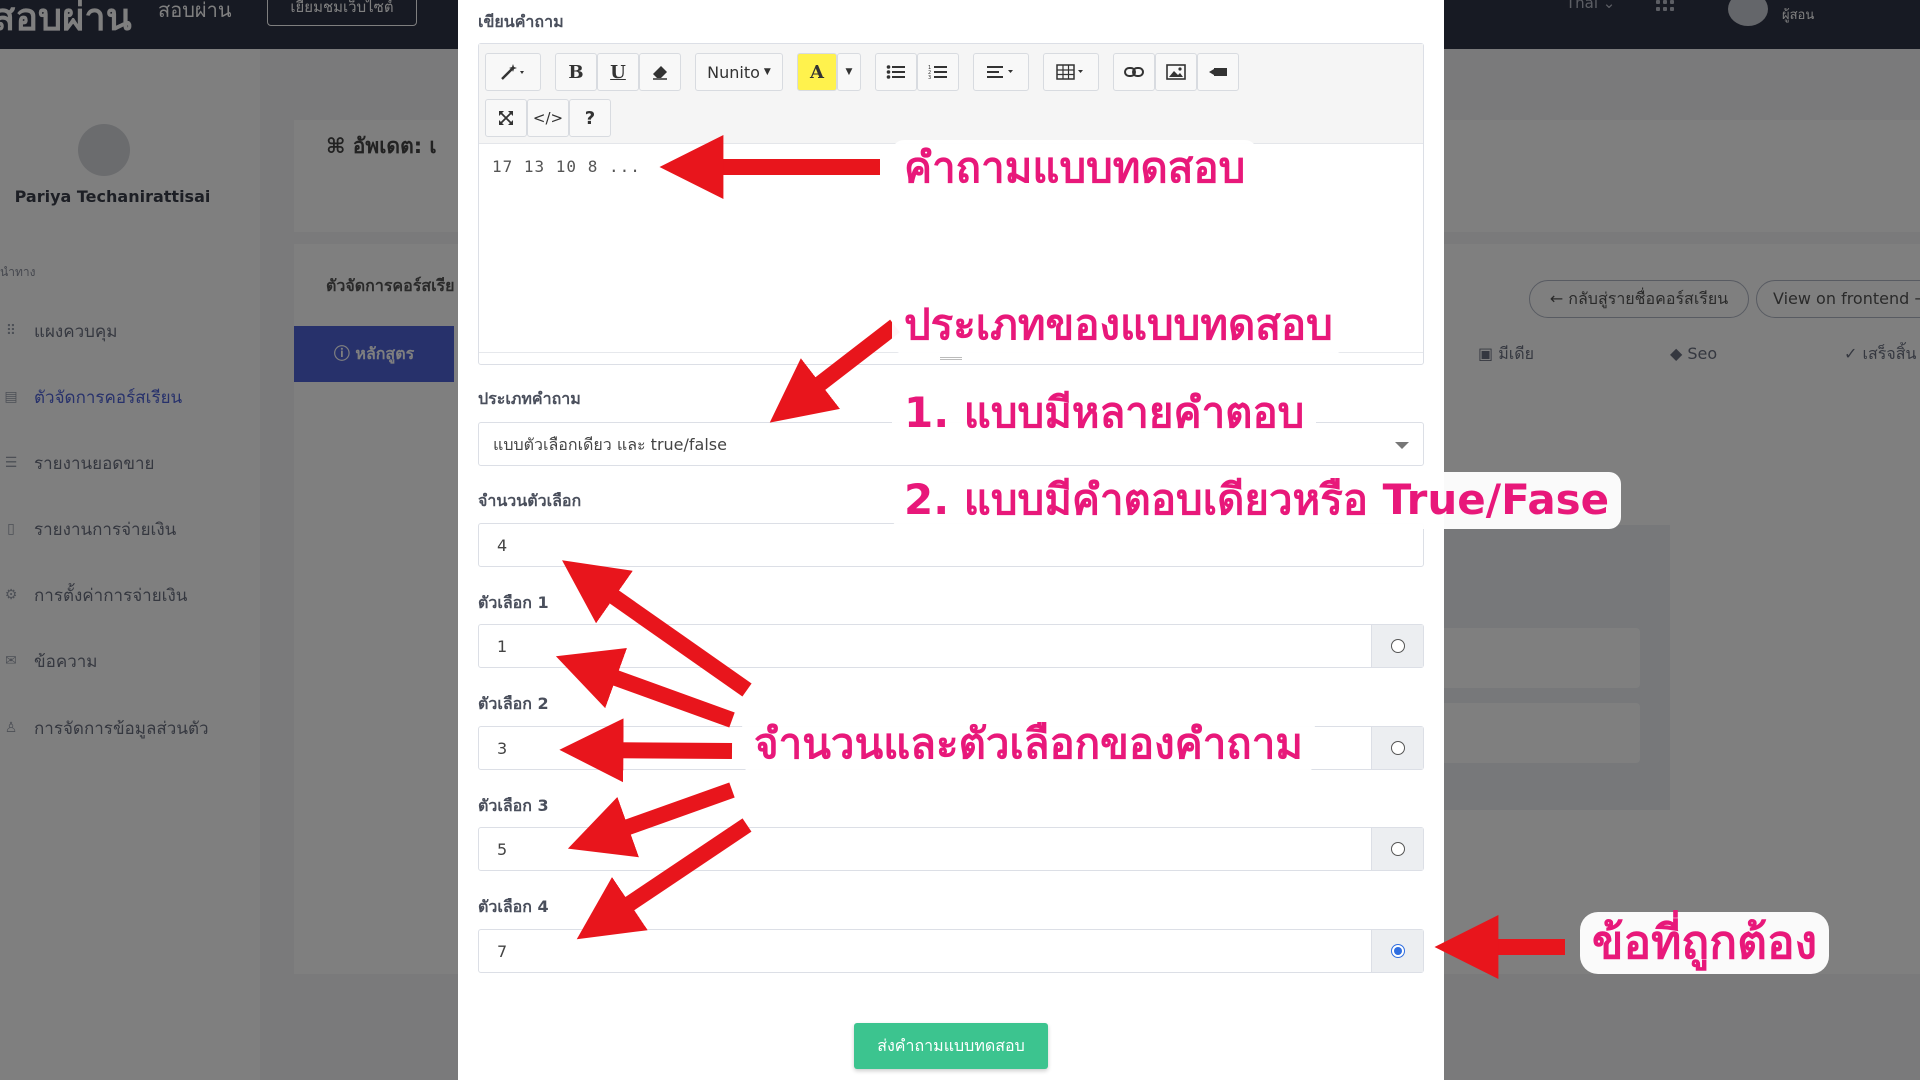  I want to click on annotation-options: จำนวนและตัวเลือกของคำถาม, so click(1028, 744).